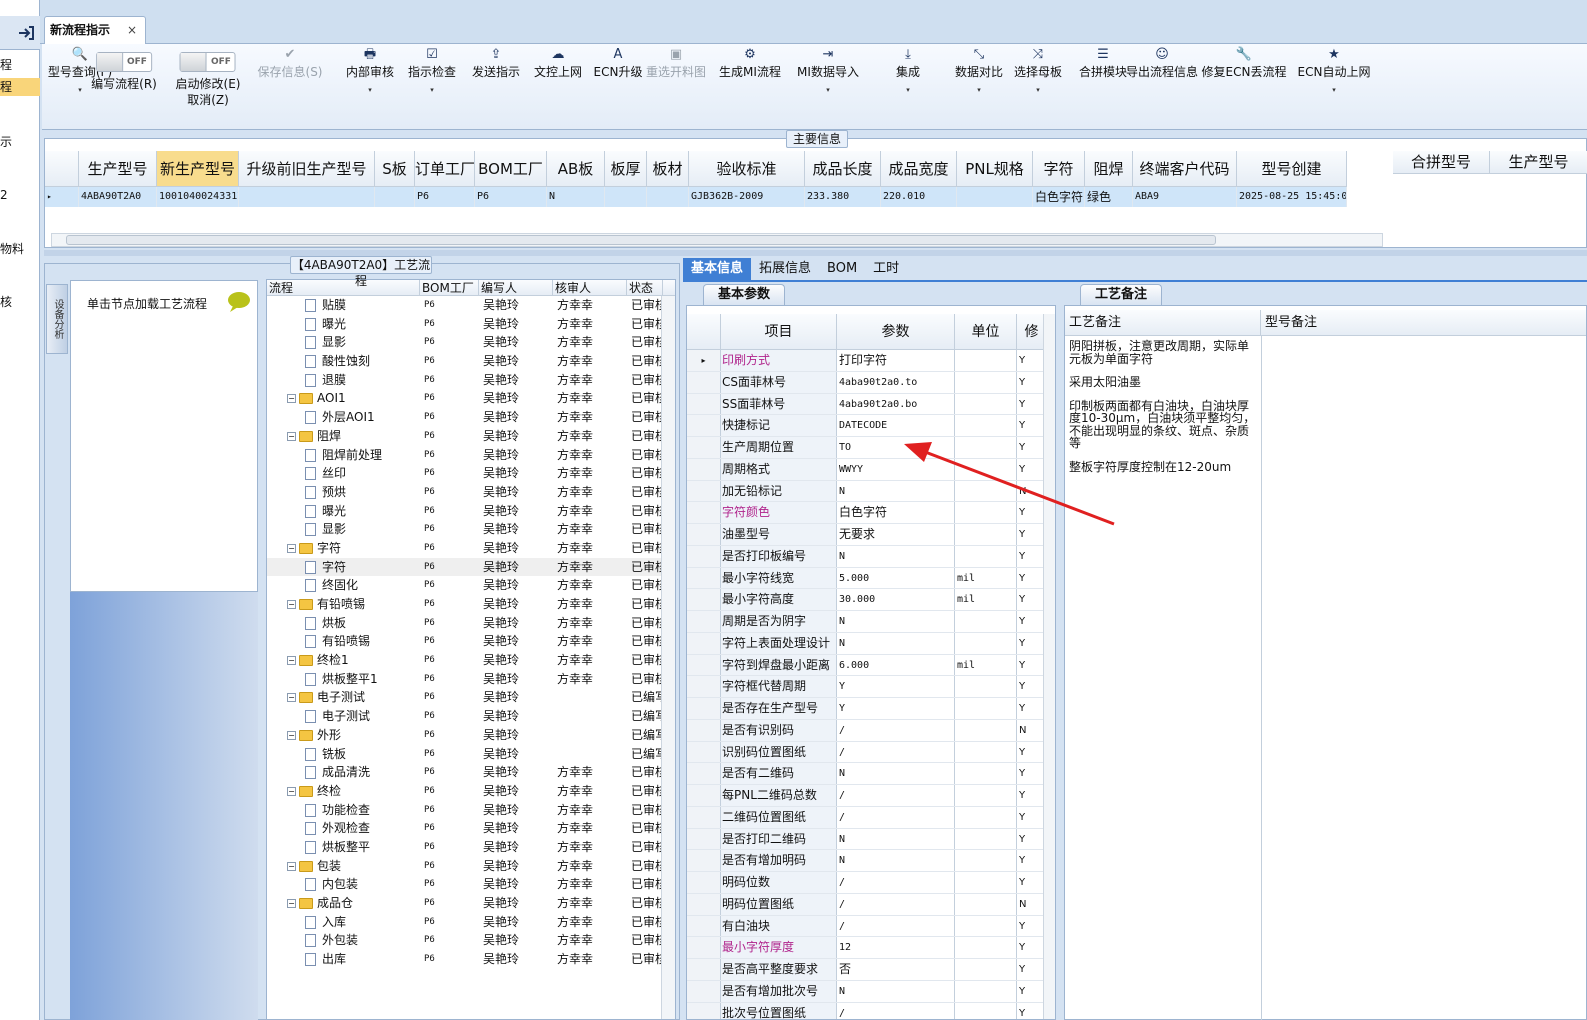 The image size is (1587, 1020). Describe the element at coordinates (1244, 86) in the screenshot. I see `toolbar-button-18: 🔧 修复ECN丢流程` at that location.